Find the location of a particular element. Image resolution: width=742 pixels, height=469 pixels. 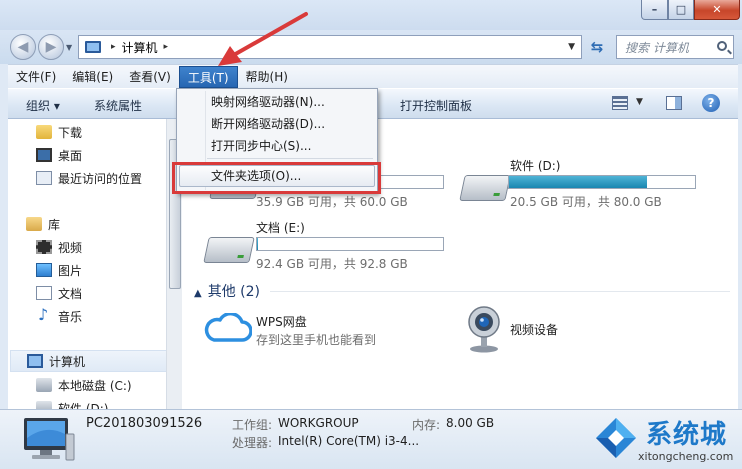

drive-e-icon is located at coordinates (229, 250).